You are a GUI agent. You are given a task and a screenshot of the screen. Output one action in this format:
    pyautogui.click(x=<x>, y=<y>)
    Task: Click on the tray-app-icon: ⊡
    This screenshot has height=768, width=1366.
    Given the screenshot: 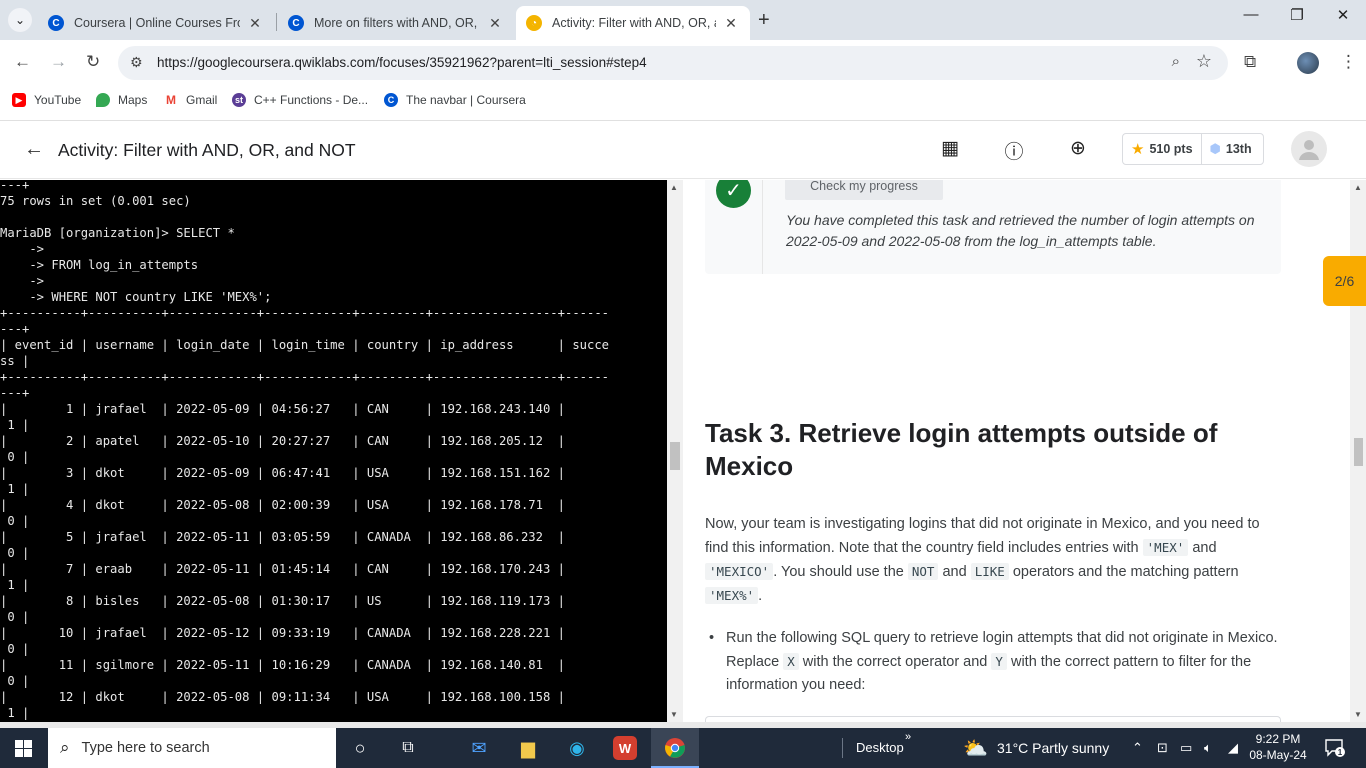 What is the action you would take?
    pyautogui.click(x=1162, y=748)
    